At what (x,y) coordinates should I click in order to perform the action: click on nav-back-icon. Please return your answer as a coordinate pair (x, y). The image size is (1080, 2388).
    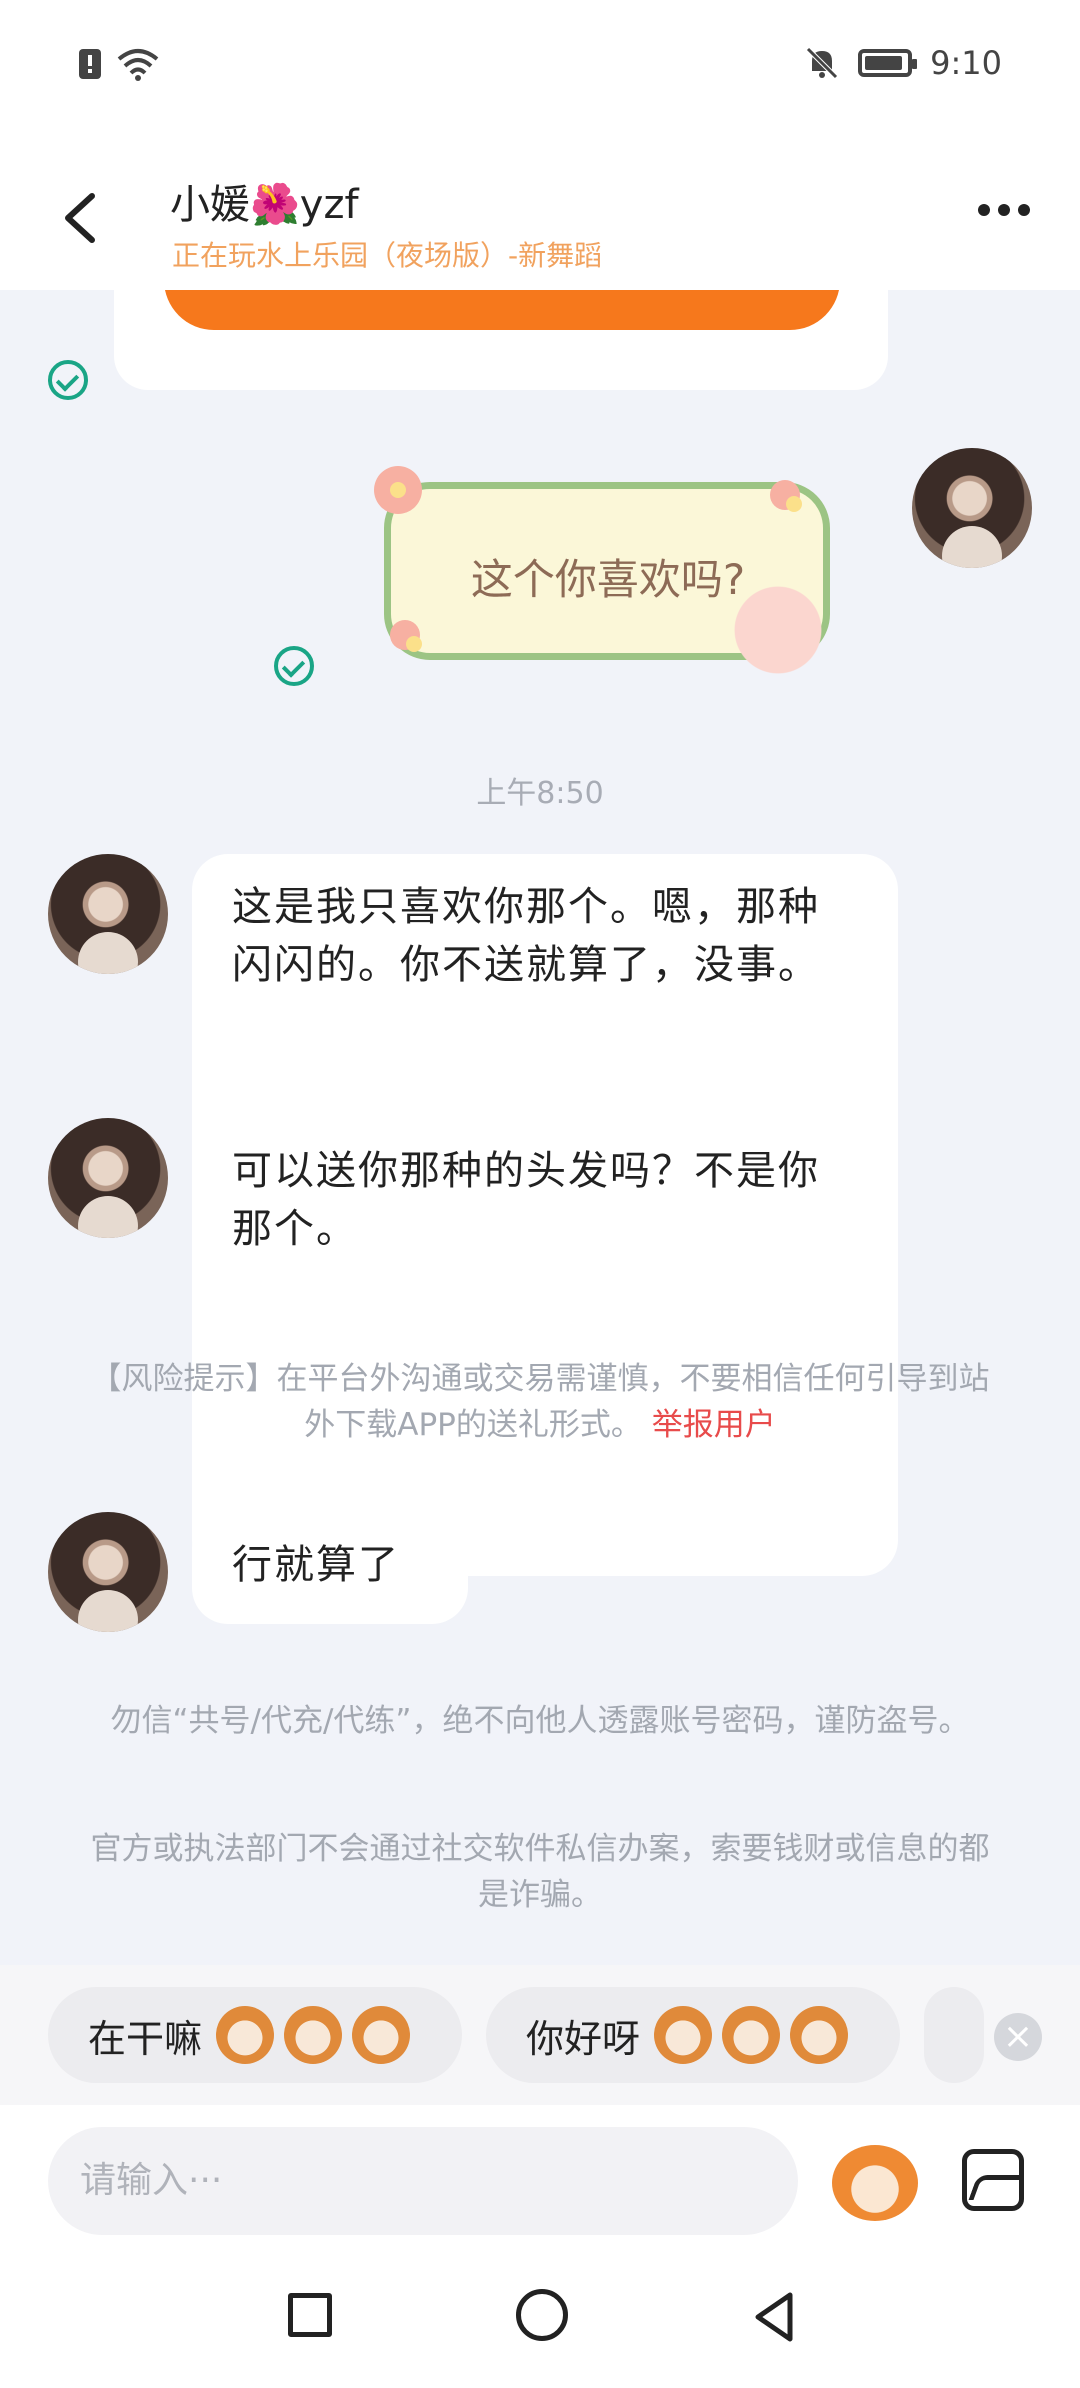
    Looking at the image, I should click on (774, 2317).